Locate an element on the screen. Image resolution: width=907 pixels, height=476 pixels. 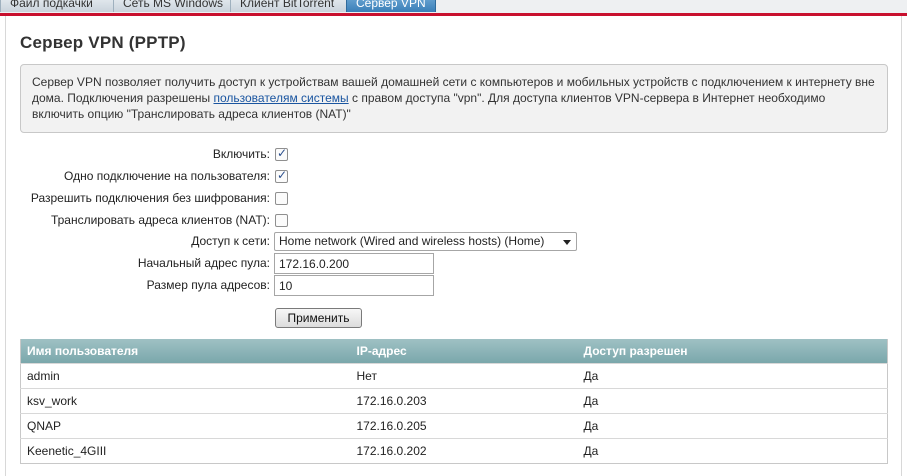
user-name-cell: ksv_work is located at coordinates (185, 400).